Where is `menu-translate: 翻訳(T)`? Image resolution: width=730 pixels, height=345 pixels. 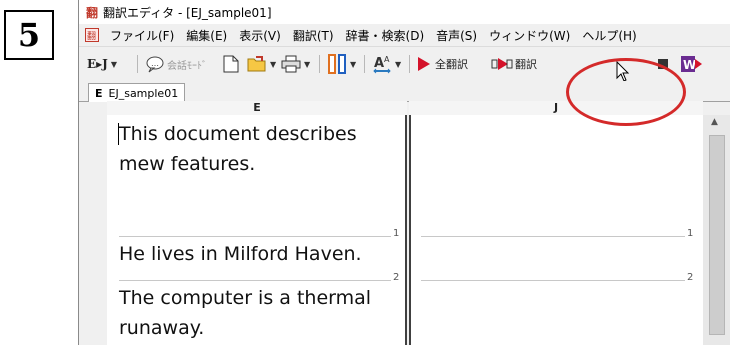
menu-translate: 翻訳(T) is located at coordinates (313, 35).